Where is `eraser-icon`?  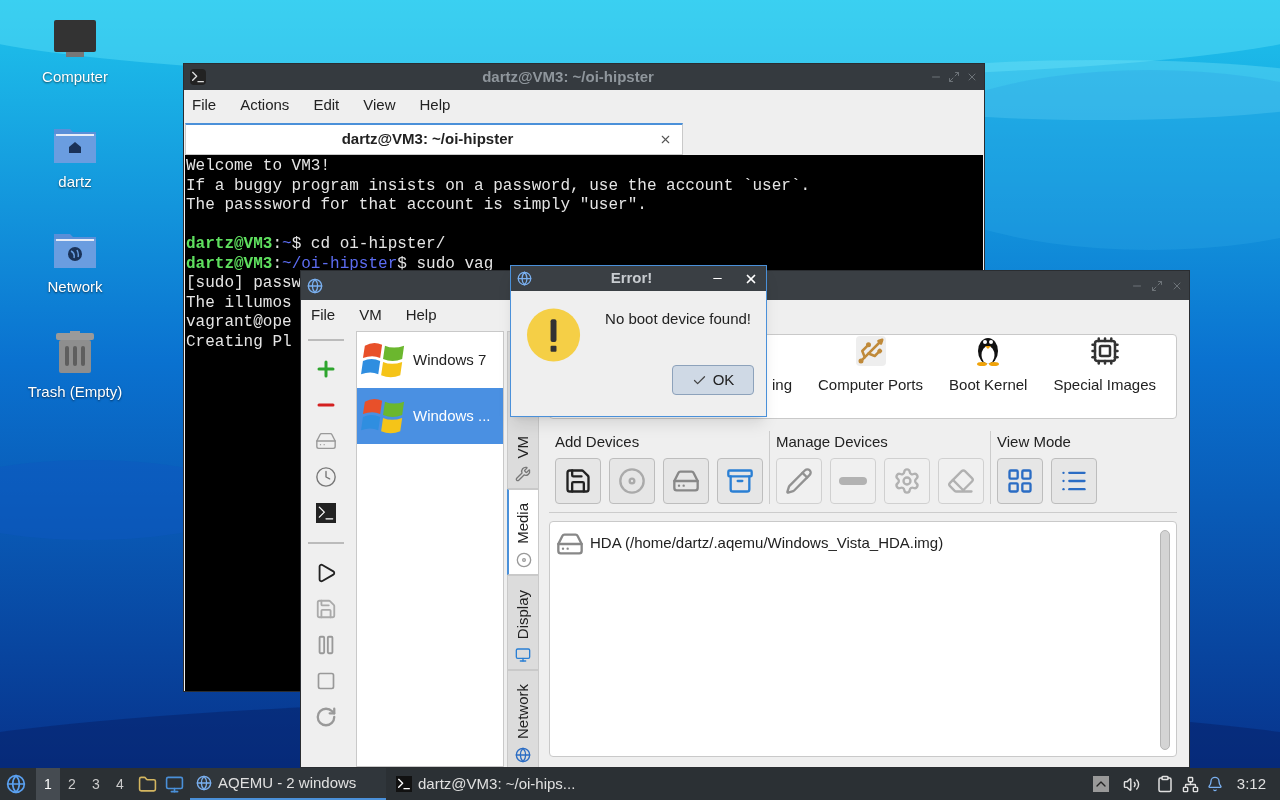
eraser-icon is located at coordinates (961, 480).